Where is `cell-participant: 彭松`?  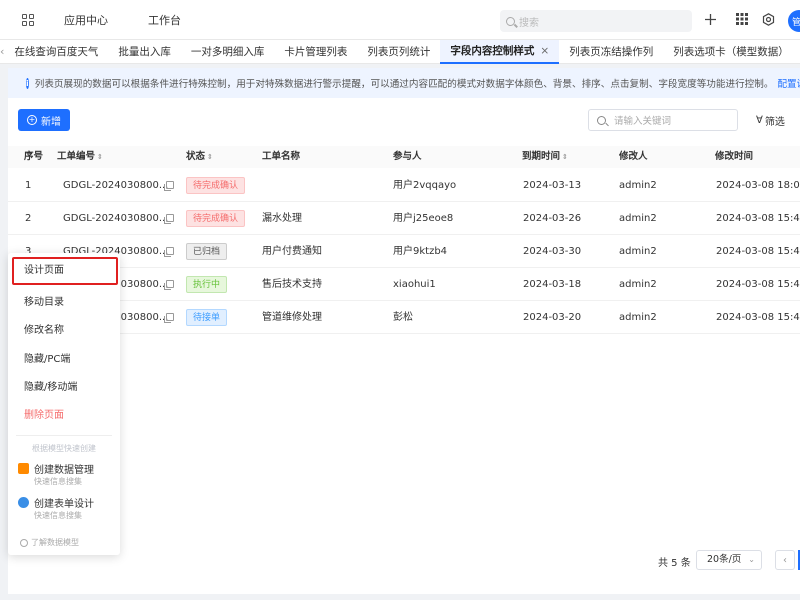
cell-participant: 彭松 is located at coordinates (403, 317).